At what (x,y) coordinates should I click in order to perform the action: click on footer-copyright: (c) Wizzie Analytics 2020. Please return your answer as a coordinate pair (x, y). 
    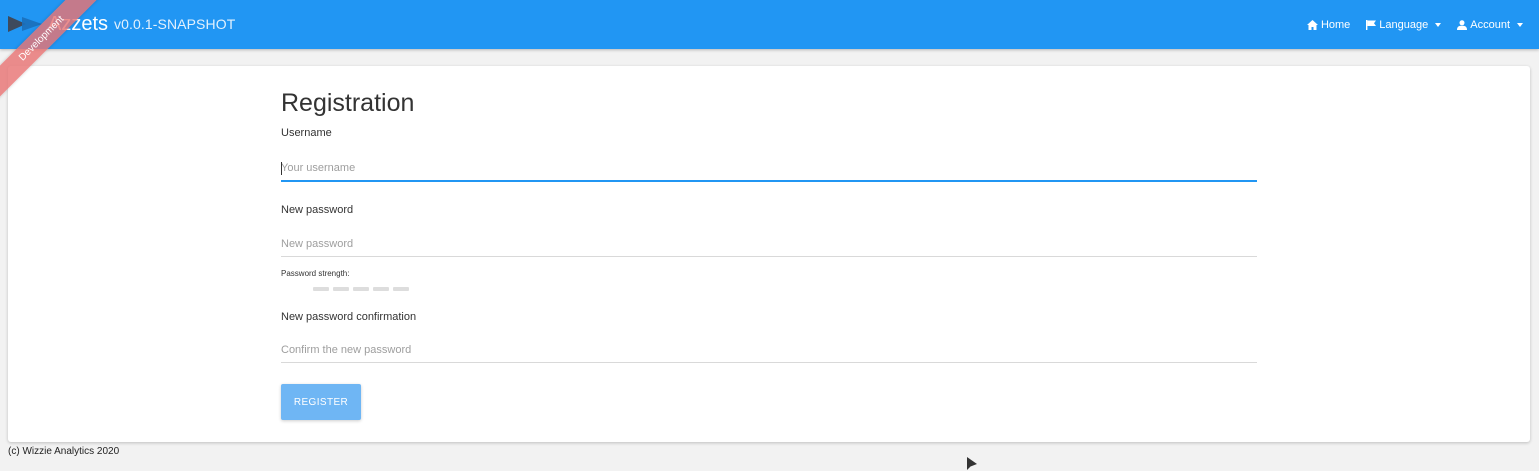
    Looking at the image, I should click on (64, 451).